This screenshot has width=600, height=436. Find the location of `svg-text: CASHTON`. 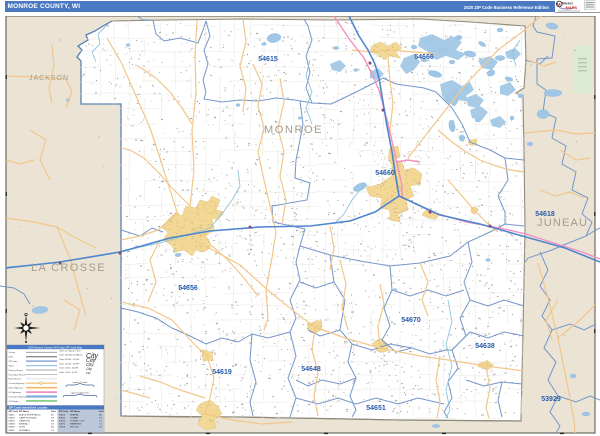

svg-text: CASHTON is located at coordinates (24, 421).